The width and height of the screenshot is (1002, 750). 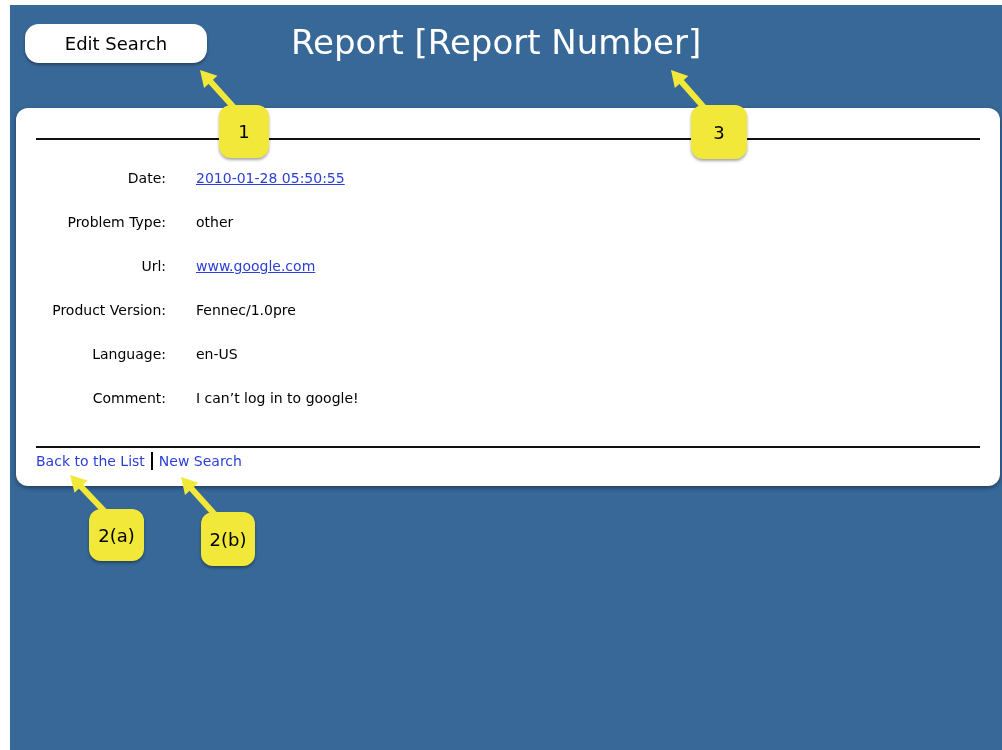 What do you see at coordinates (217, 354) in the screenshot?
I see `field-value: en-US` at bounding box center [217, 354].